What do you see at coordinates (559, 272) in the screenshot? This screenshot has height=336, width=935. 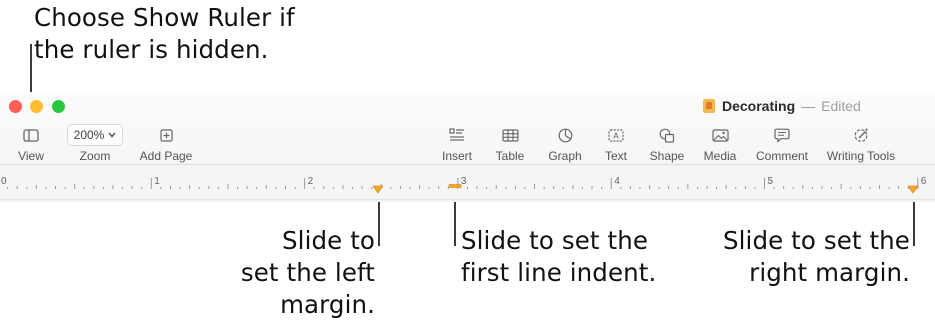 I see `callout-line: first line indent.` at bounding box center [559, 272].